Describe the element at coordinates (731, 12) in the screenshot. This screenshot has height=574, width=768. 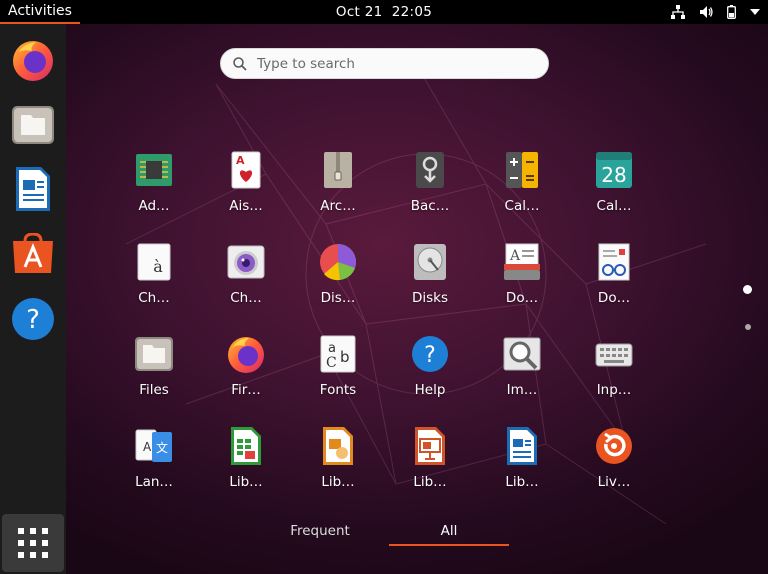
I see `battery-icon` at that location.